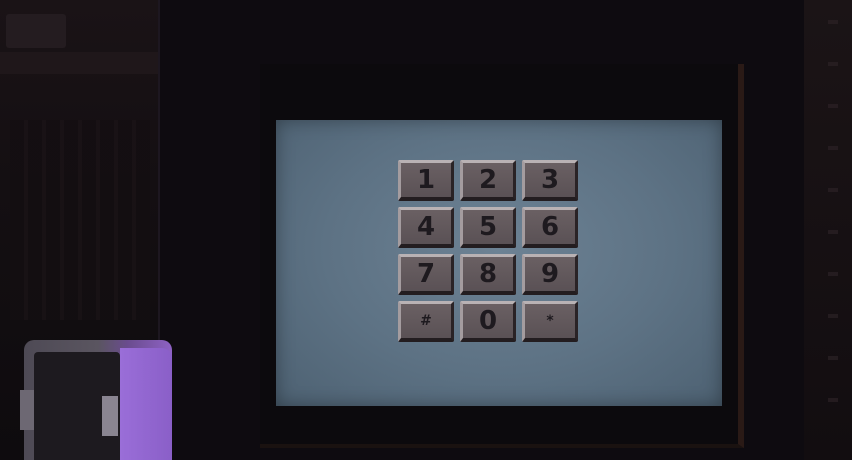  I want to click on key-label: 9, so click(550, 274).